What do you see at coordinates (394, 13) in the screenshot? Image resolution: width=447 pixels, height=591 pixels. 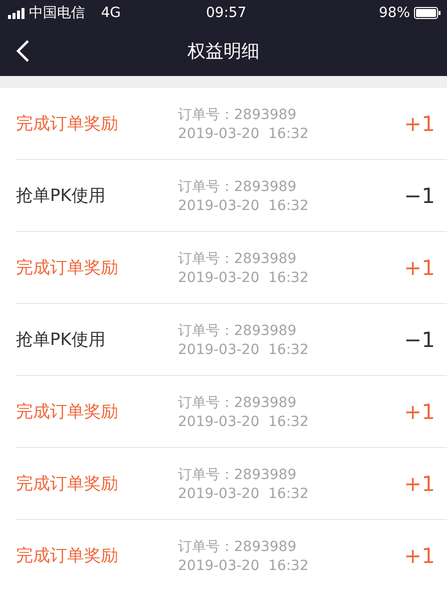 I see `battery-percent: 98%` at bounding box center [394, 13].